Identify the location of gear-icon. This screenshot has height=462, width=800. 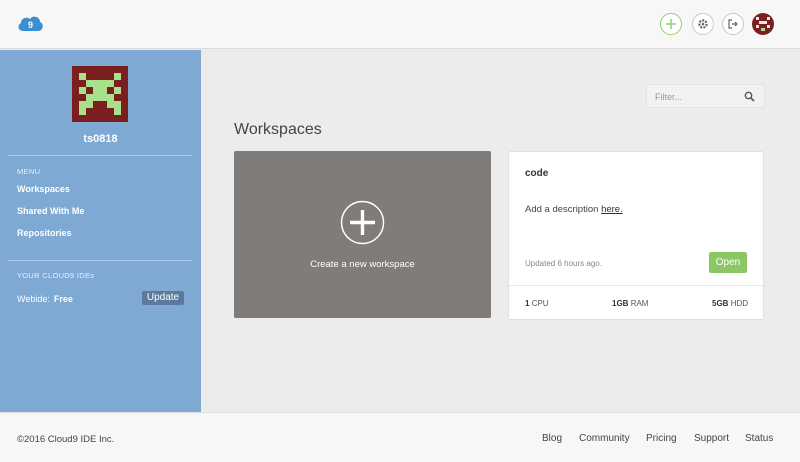
(703, 24).